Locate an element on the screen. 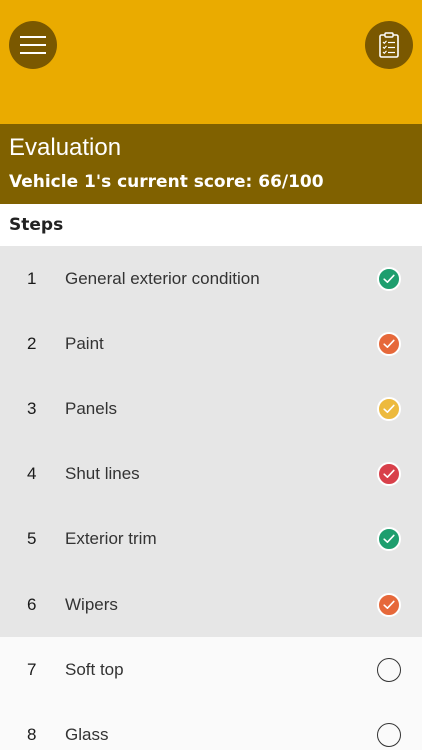  step-number: 2 is located at coordinates (32, 343).